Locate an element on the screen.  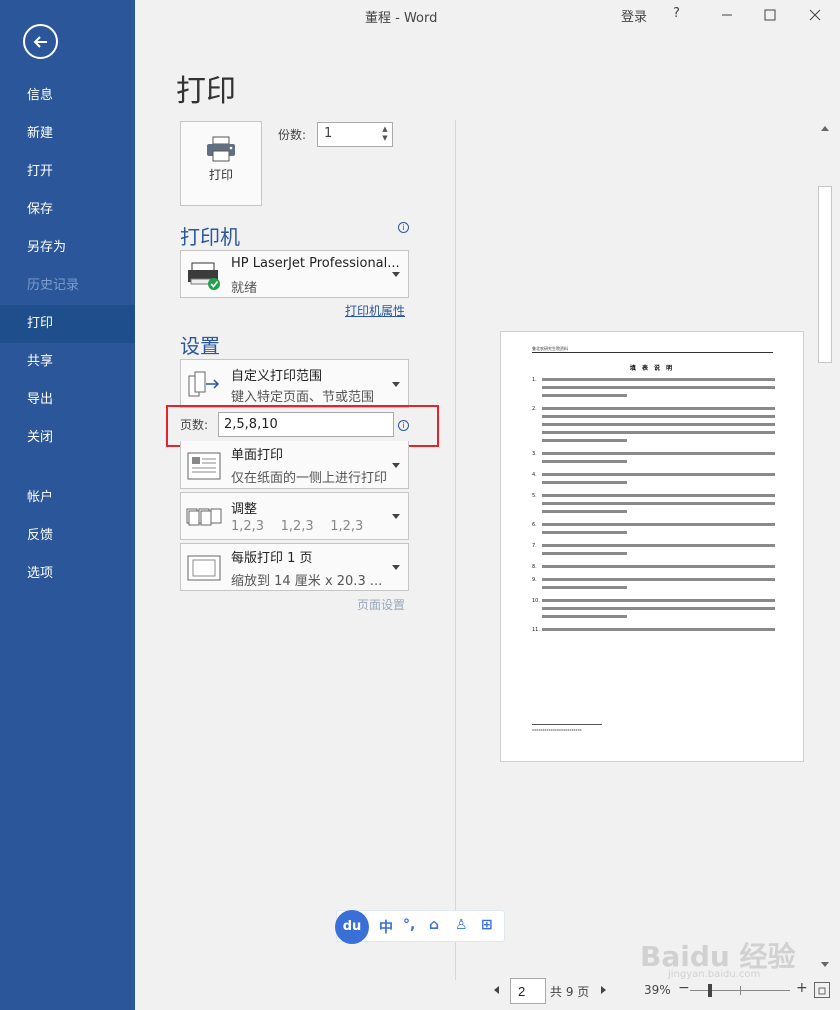
maximize-button is located at coordinates (770, 15).